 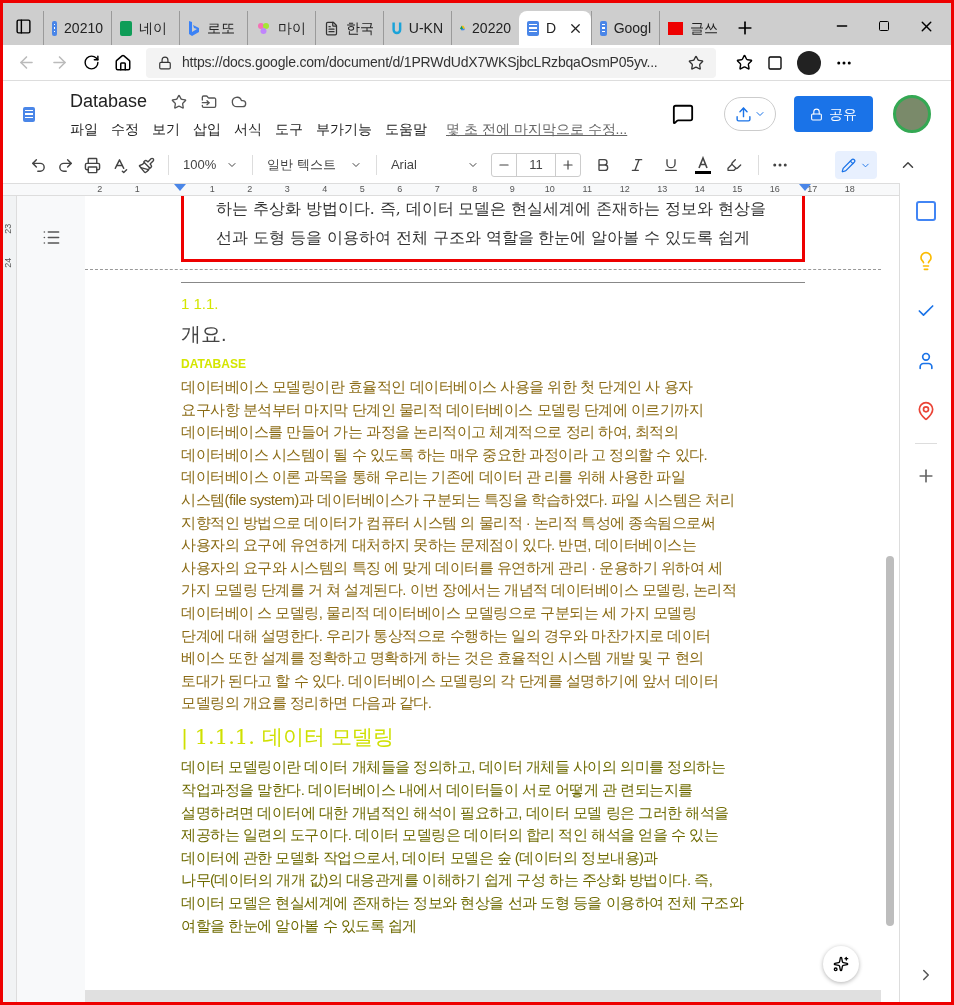 What do you see at coordinates (23, 26) in the screenshot?
I see `tab-actions-icon` at bounding box center [23, 26].